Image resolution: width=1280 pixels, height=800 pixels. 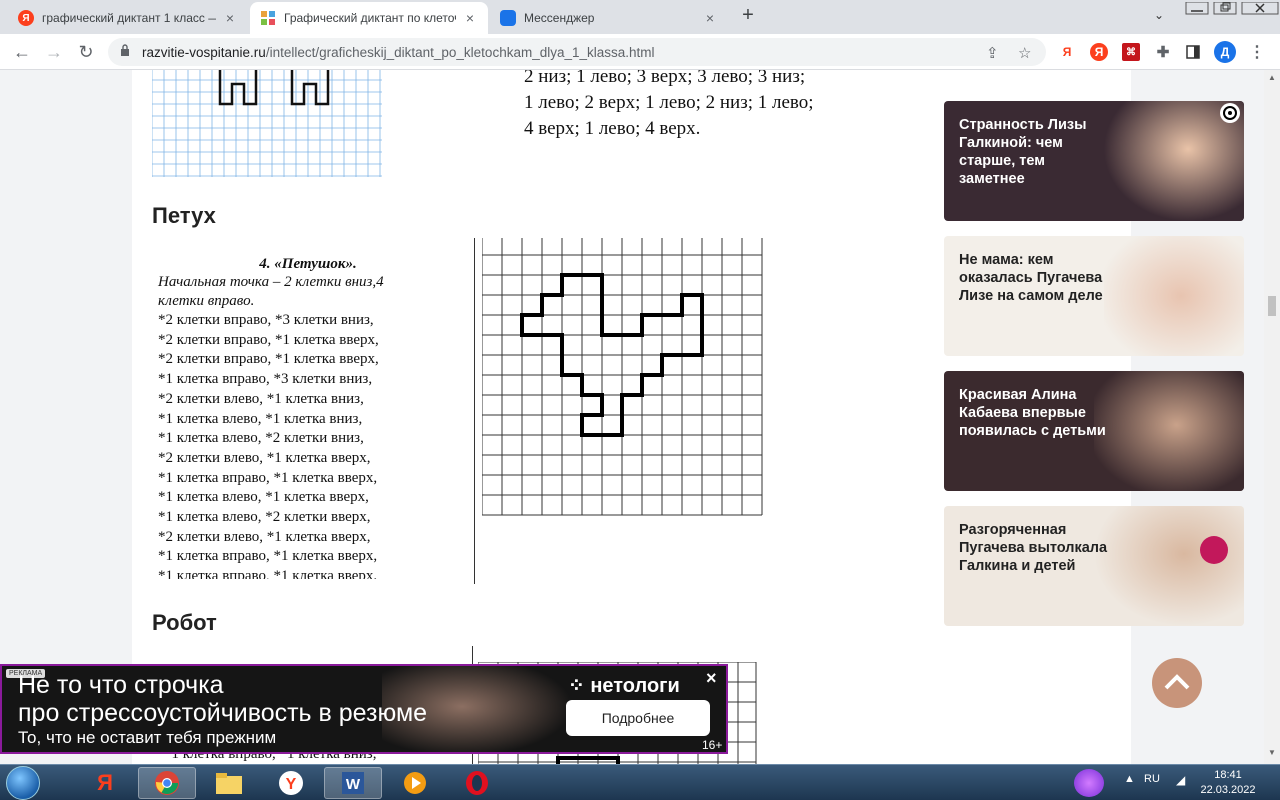 What do you see at coordinates (1193, 52) in the screenshot?
I see `side-panel-icon` at bounding box center [1193, 52].